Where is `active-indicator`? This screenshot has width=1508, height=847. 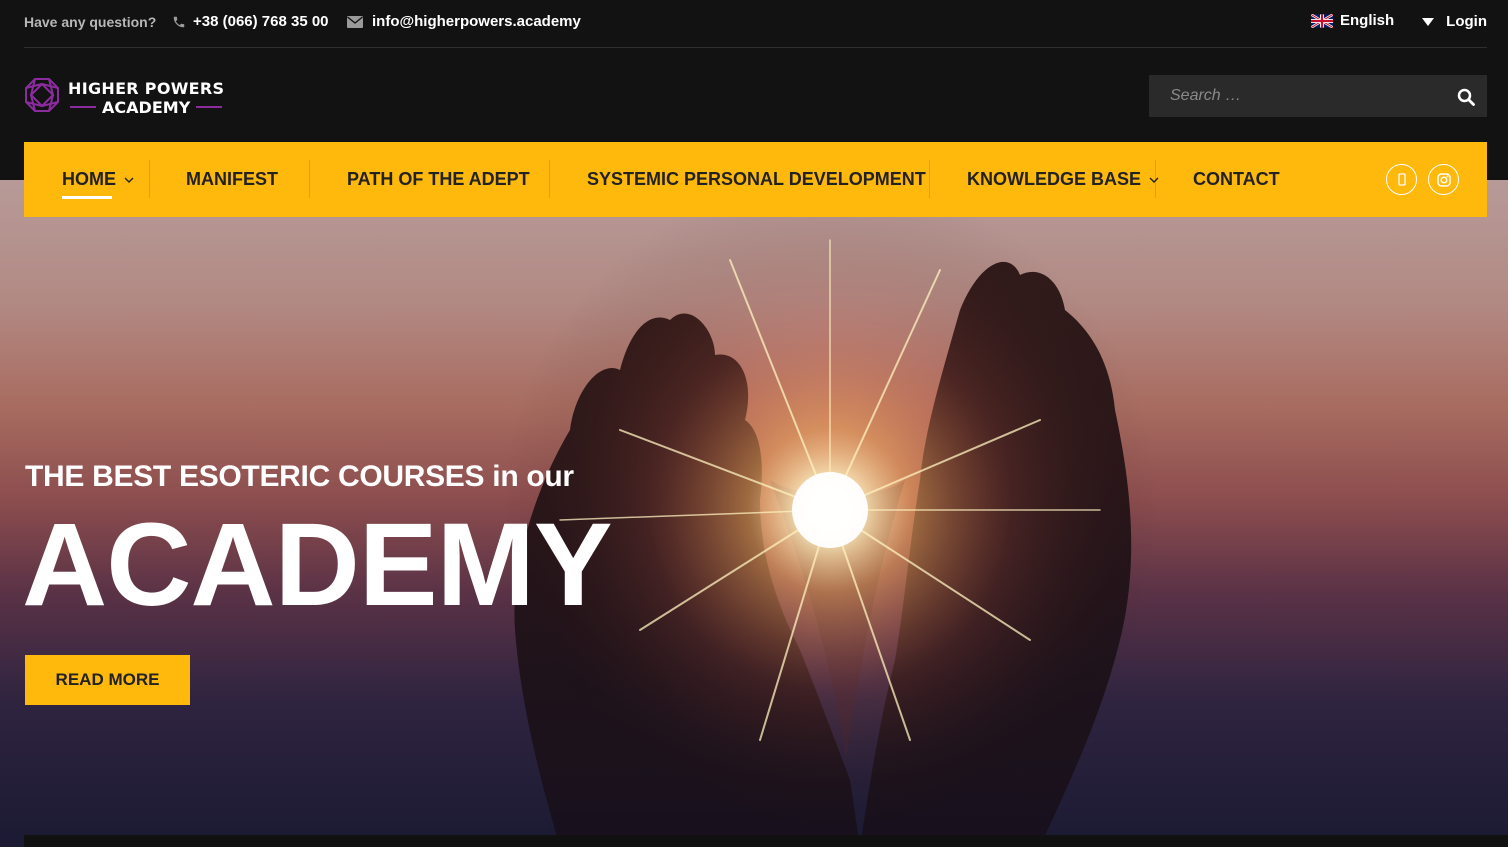 active-indicator is located at coordinates (87, 197).